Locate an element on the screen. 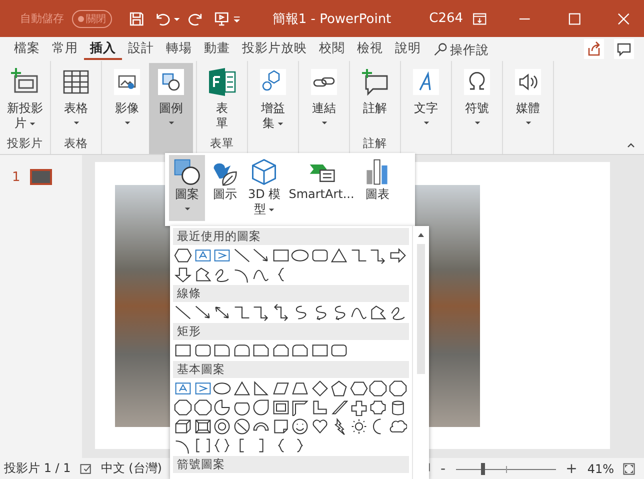 This screenshot has height=479, width=644. ribbon-tab: 檢視 is located at coordinates (370, 49).